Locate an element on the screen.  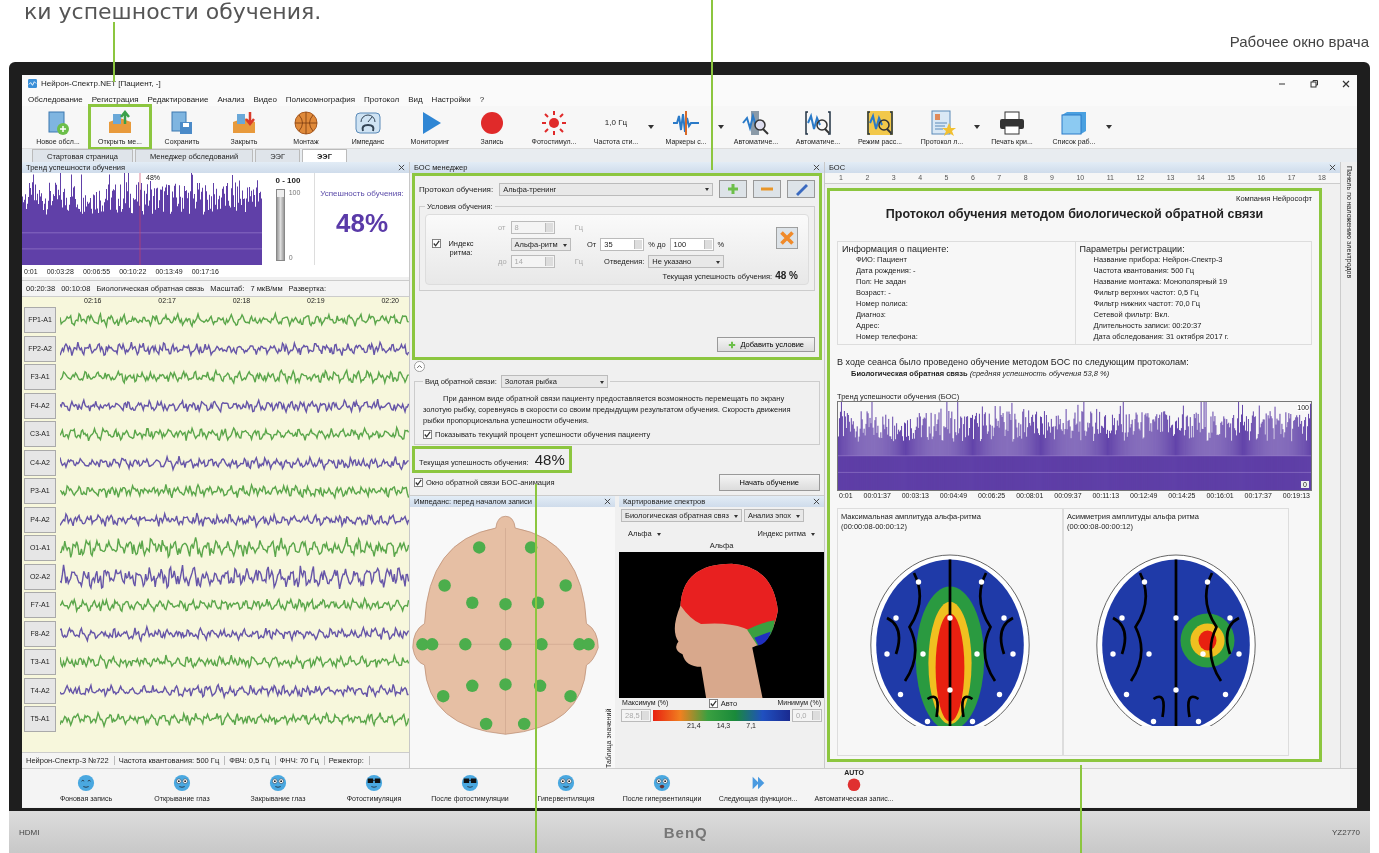
section-title: Параметры регистрации: is located at coordinates (1132, 249).